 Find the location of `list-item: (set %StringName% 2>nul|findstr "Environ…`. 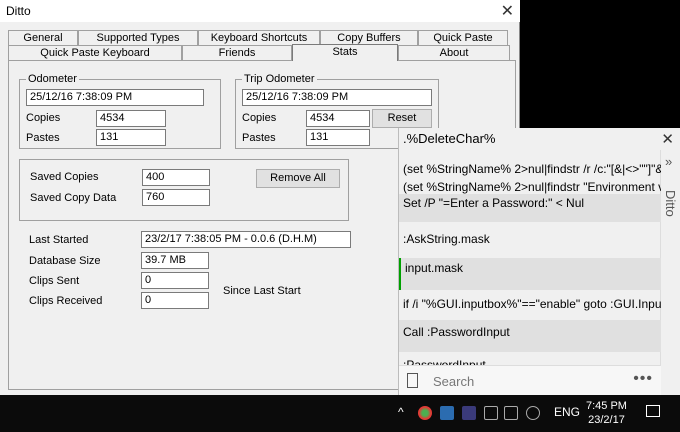

list-item: (set %StringName% 2>nul|findstr "Environ… is located at coordinates (530, 187).